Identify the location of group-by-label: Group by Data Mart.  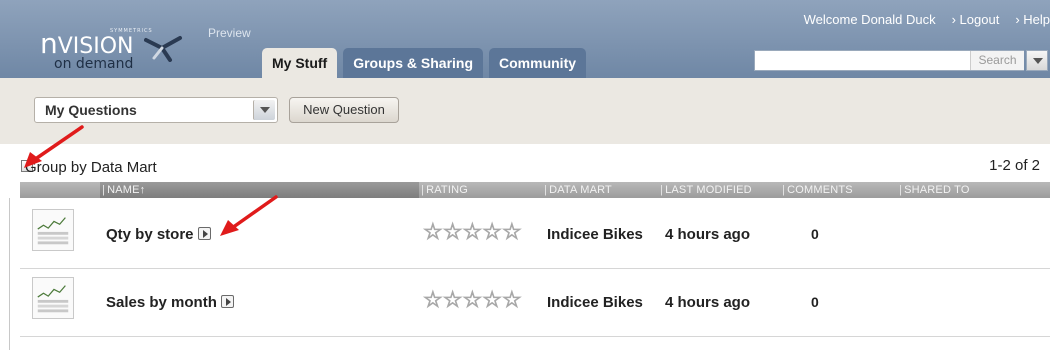
(91, 167).